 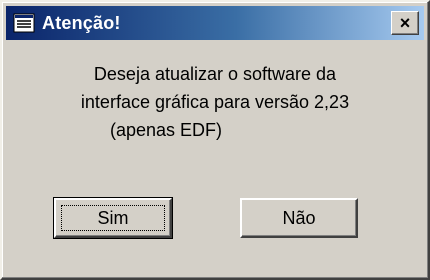 I want to click on no-button-label: Não, so click(x=299, y=217).